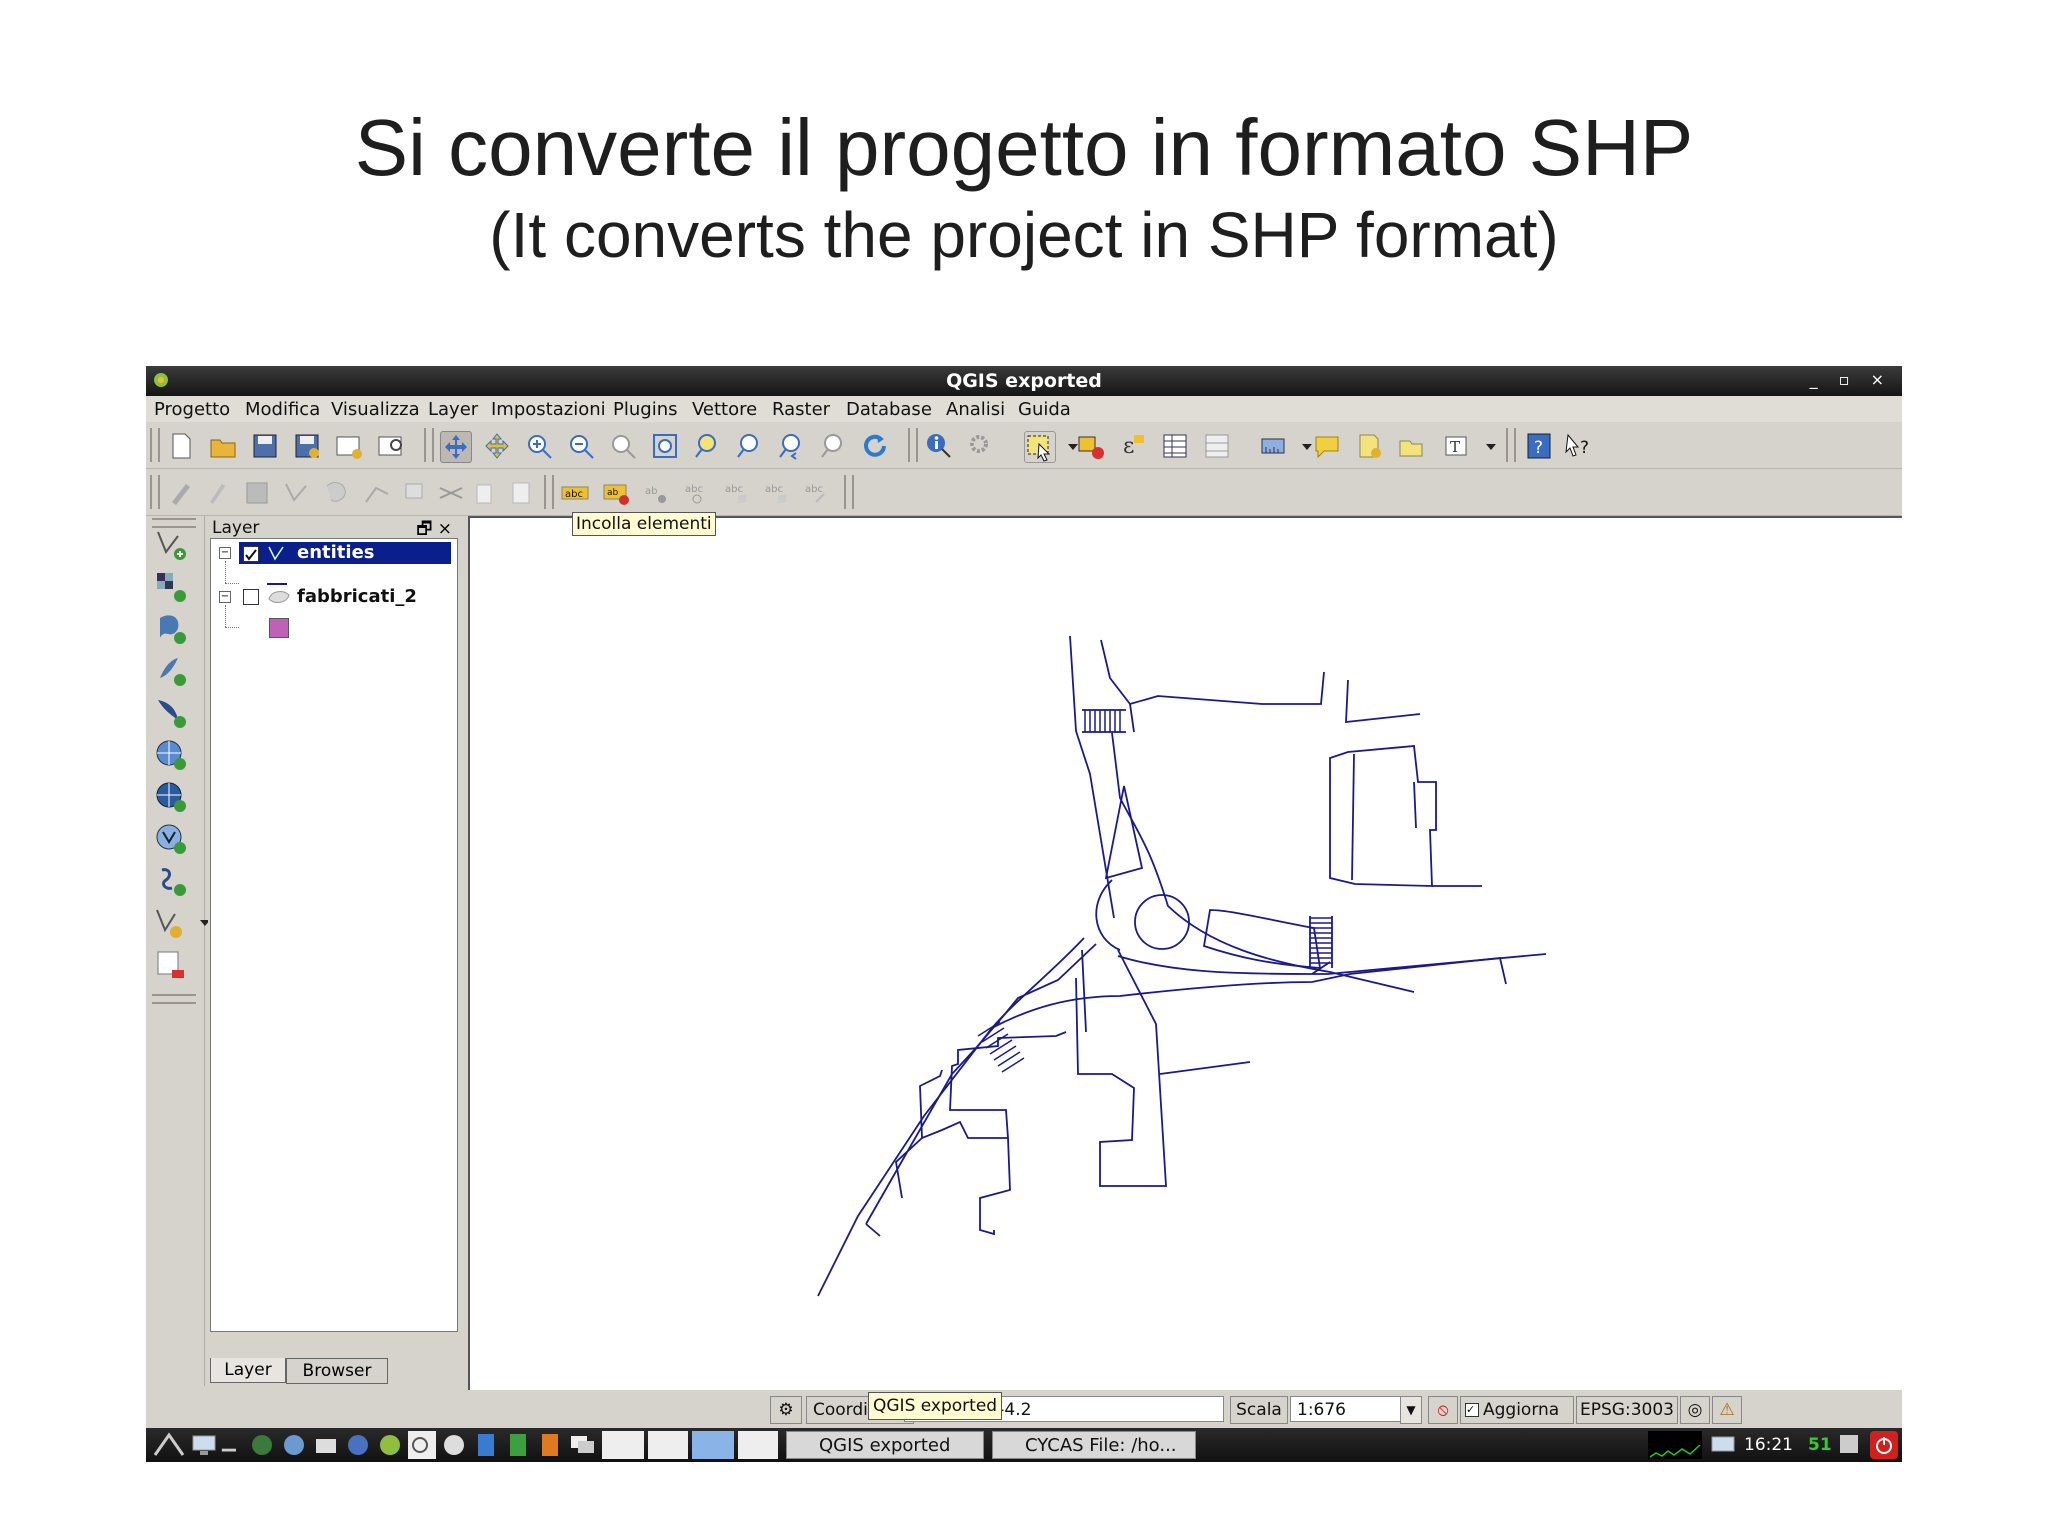  What do you see at coordinates (833, 446) in the screenshot?
I see `zoom-next-icon` at bounding box center [833, 446].